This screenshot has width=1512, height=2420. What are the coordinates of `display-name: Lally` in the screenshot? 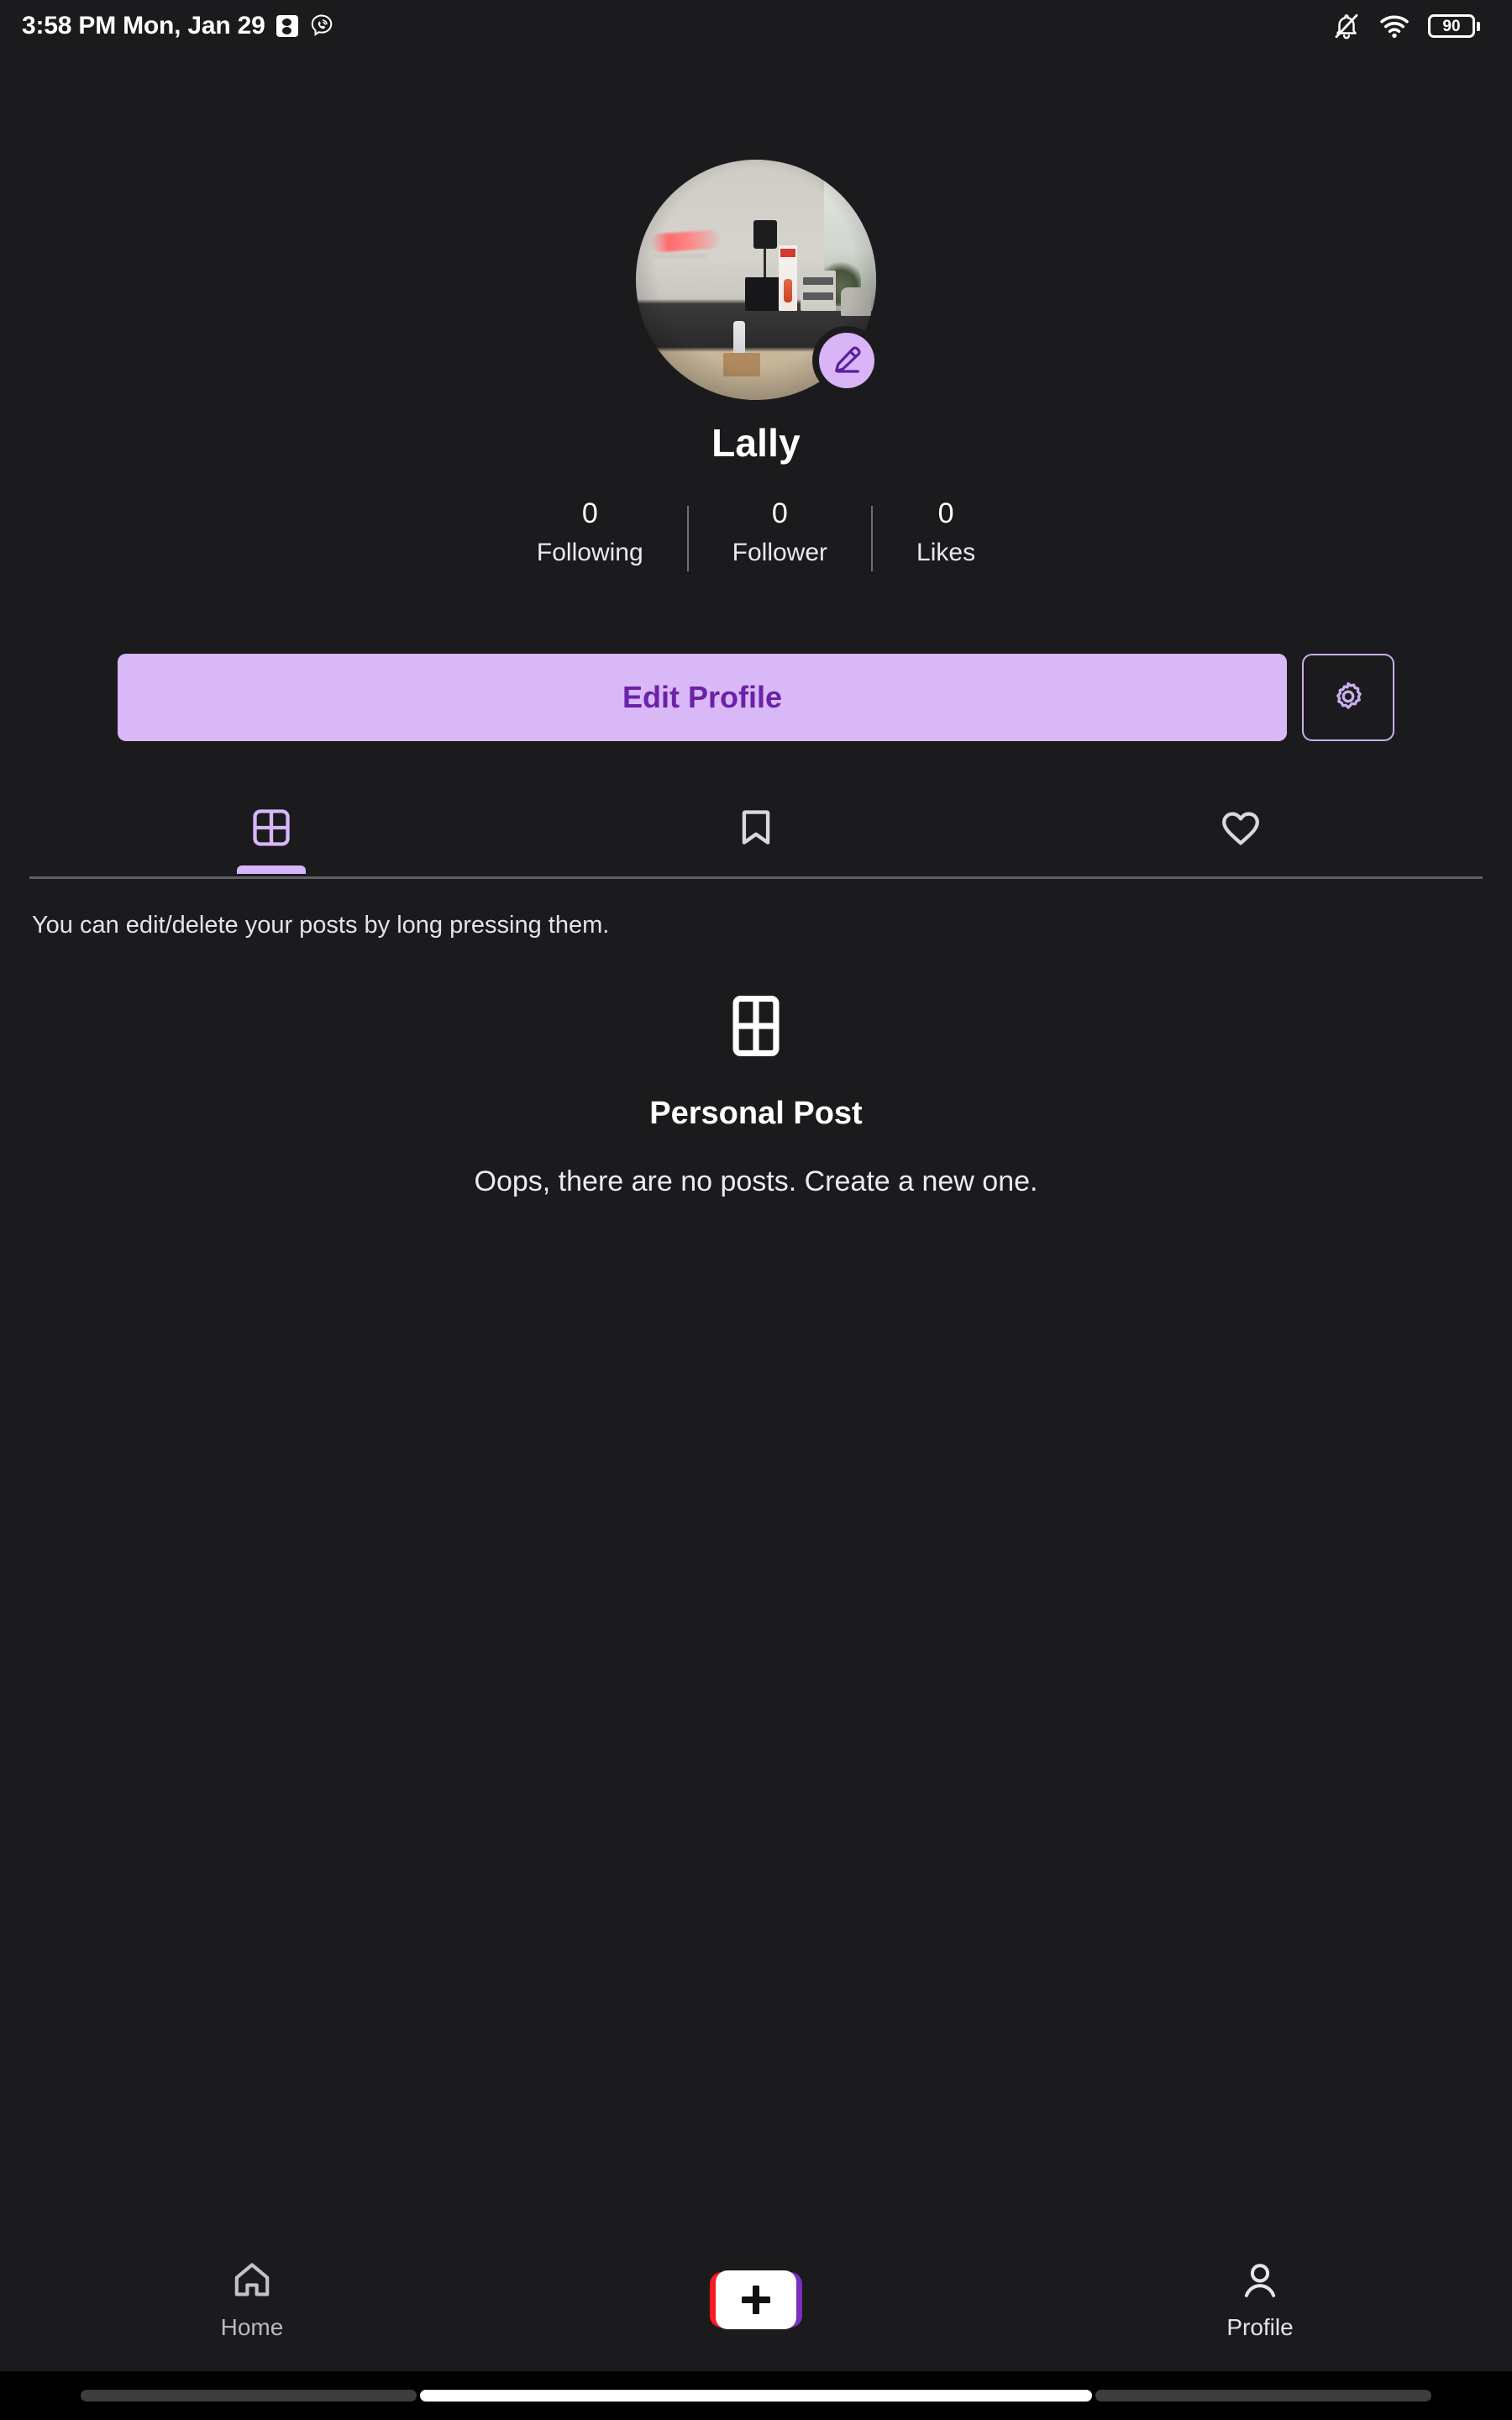 It's located at (756, 443).